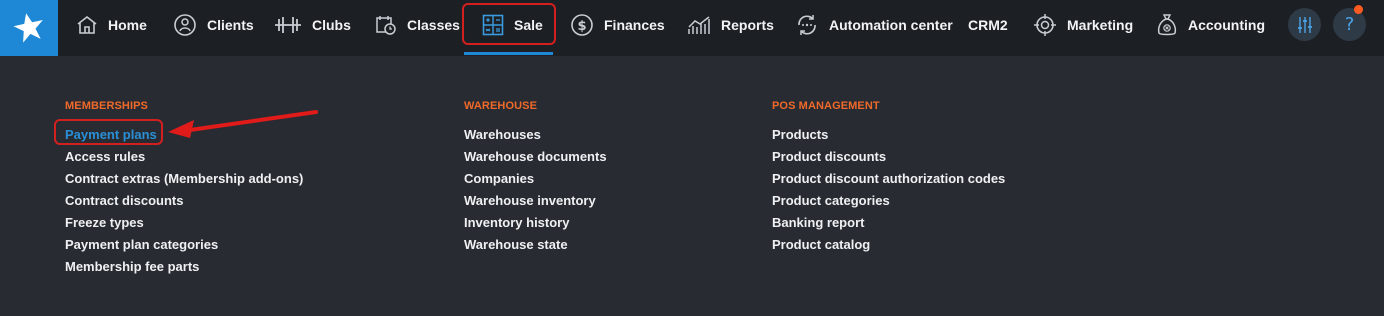 This screenshot has width=1384, height=316. I want to click on menu-link-contract-discounts: Contract discounts, so click(184, 201).